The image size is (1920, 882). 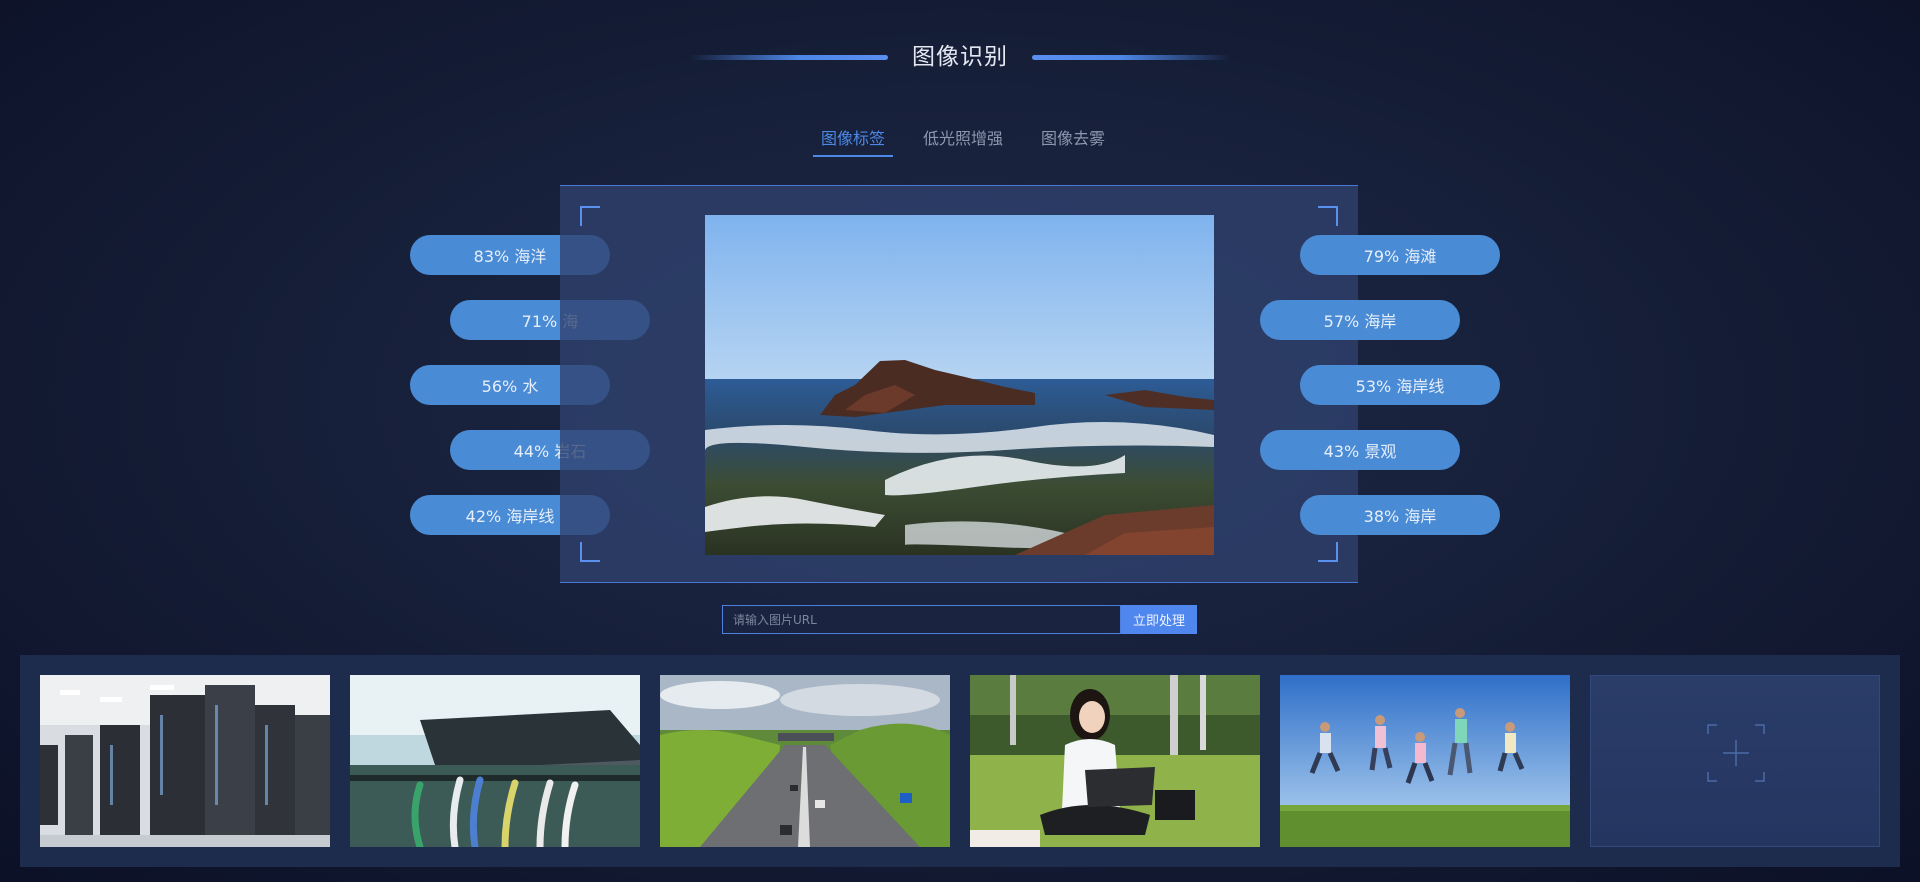 What do you see at coordinates (1736, 753) in the screenshot?
I see `add-image-icon` at bounding box center [1736, 753].